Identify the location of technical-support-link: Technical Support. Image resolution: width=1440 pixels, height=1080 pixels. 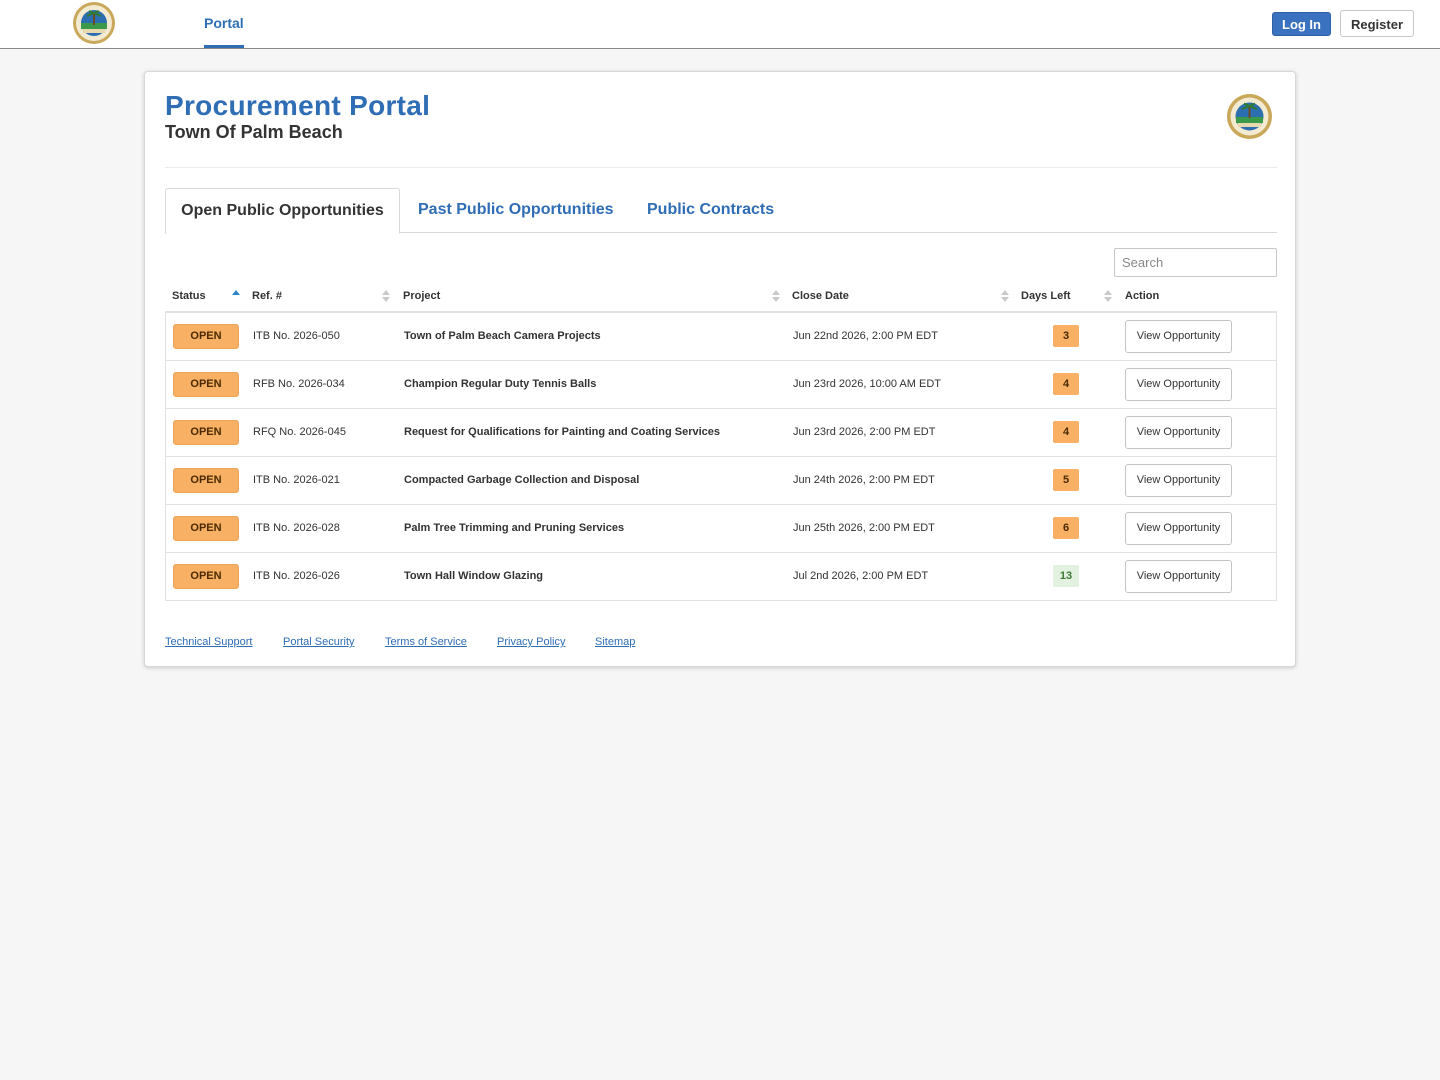
(208, 642).